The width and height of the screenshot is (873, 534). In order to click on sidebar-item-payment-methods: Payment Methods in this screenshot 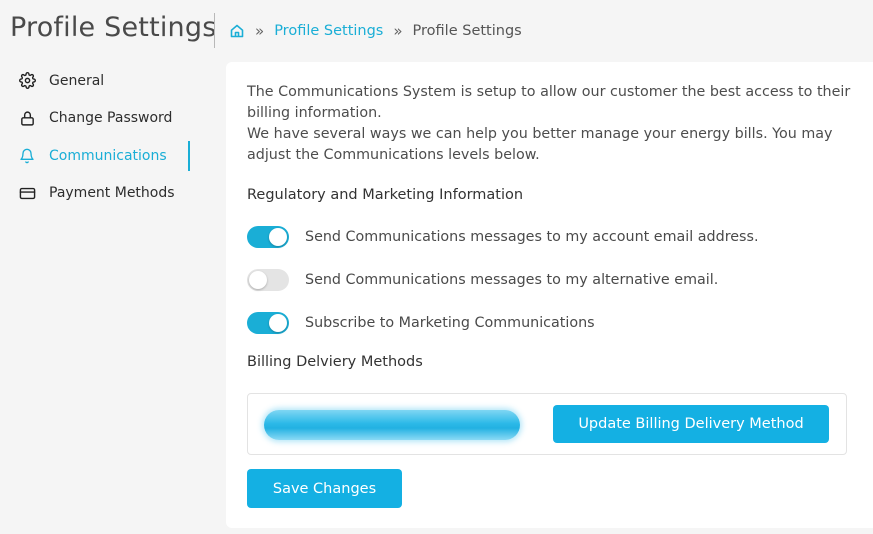, I will do `click(100, 194)`.